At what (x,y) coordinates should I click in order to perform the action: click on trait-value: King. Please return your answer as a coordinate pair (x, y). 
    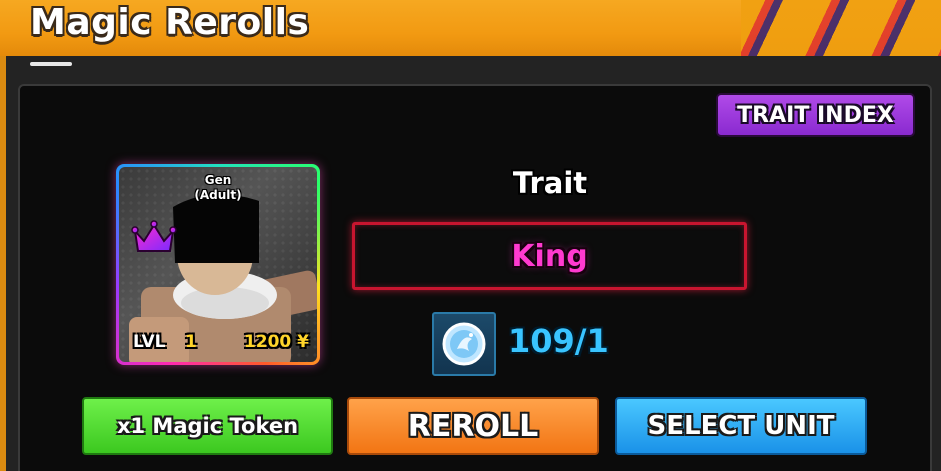
    Looking at the image, I should click on (549, 256).